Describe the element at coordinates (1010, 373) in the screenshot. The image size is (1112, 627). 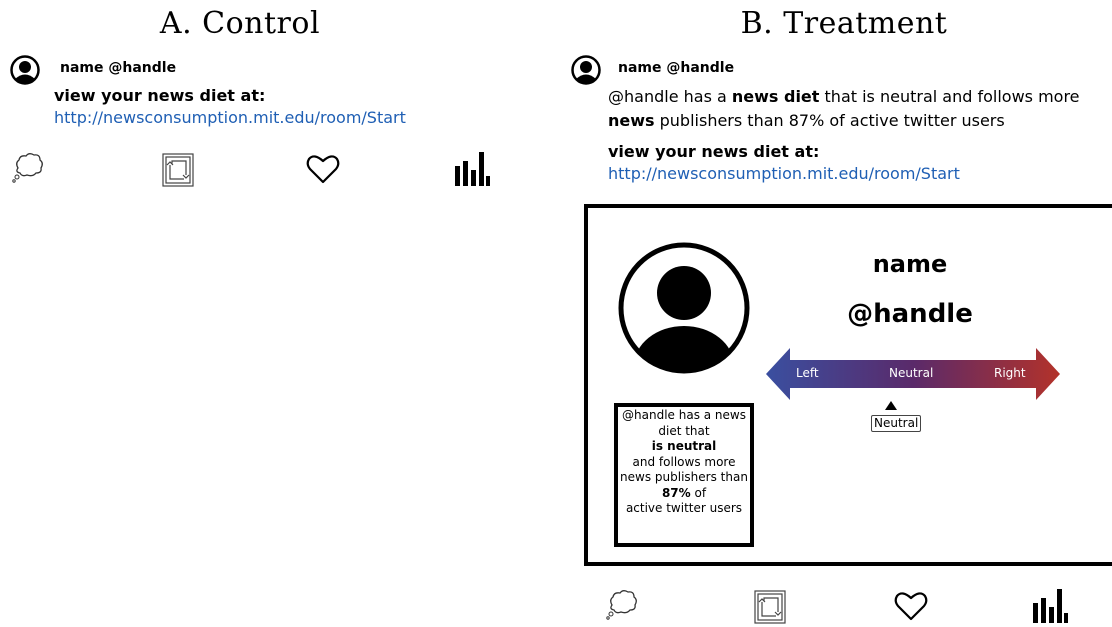
I see `scale-right-label: Right` at that location.